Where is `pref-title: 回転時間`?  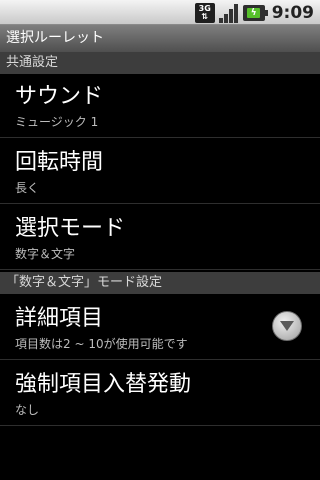 pref-title: 回転時間 is located at coordinates (59, 162).